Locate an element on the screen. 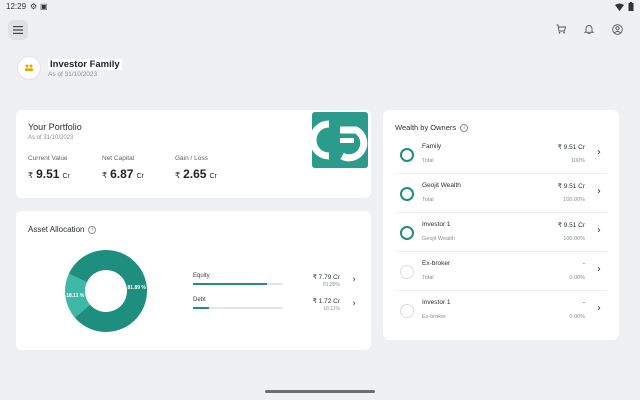  asset-allocation-title: Asset Allocation i is located at coordinates (62, 229).